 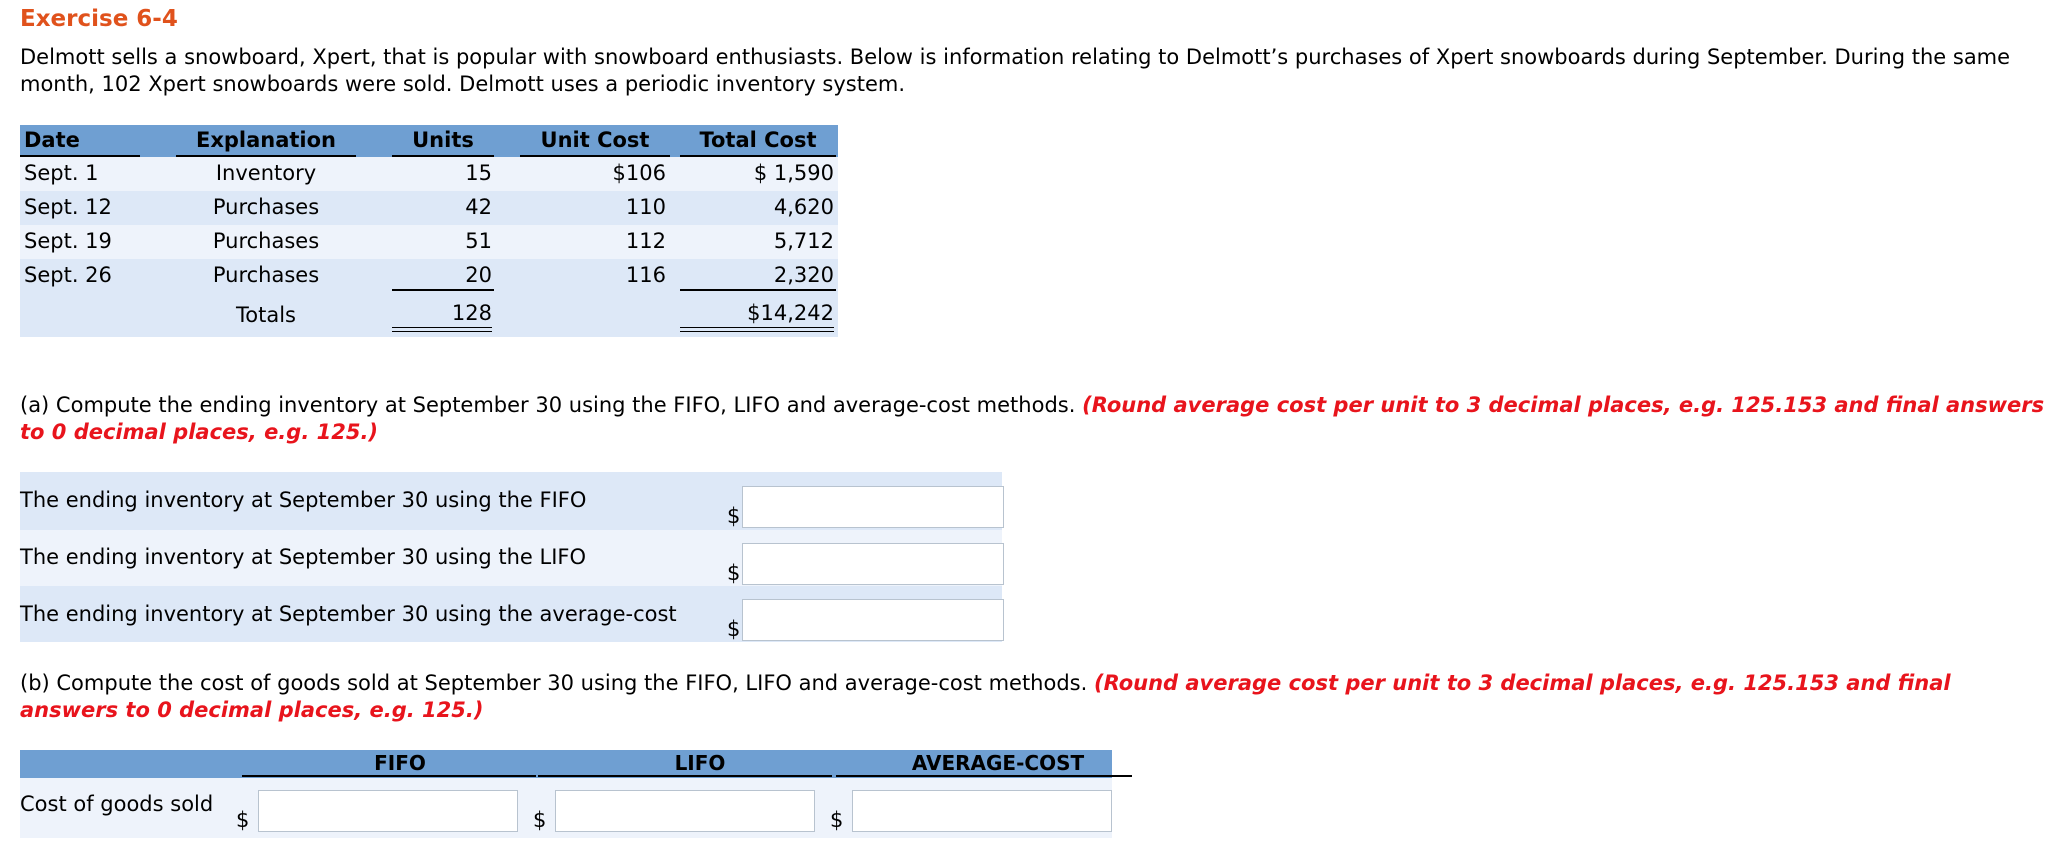 I want to click on cogs-fifo-input, so click(x=388, y=811).